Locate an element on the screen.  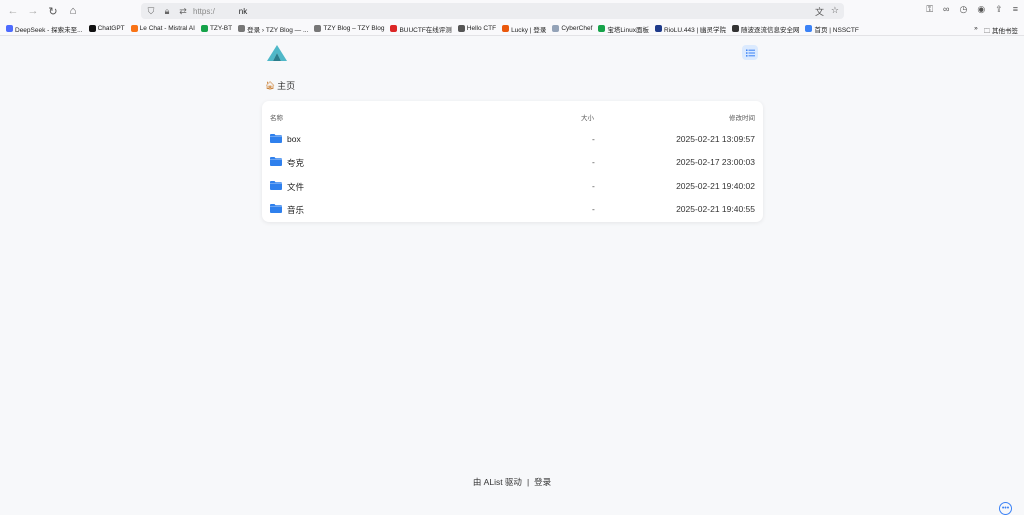
share-icon: ⇪ is located at coordinates (999, 9).